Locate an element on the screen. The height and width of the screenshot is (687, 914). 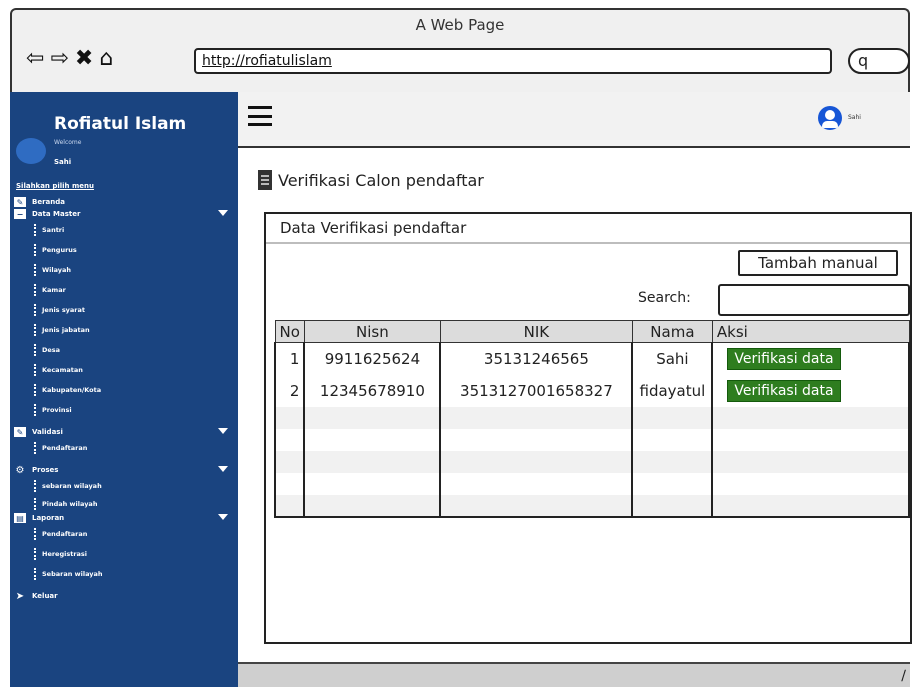
sidebar-item-beranda: ✎ Beranda is located at coordinates (124, 202).